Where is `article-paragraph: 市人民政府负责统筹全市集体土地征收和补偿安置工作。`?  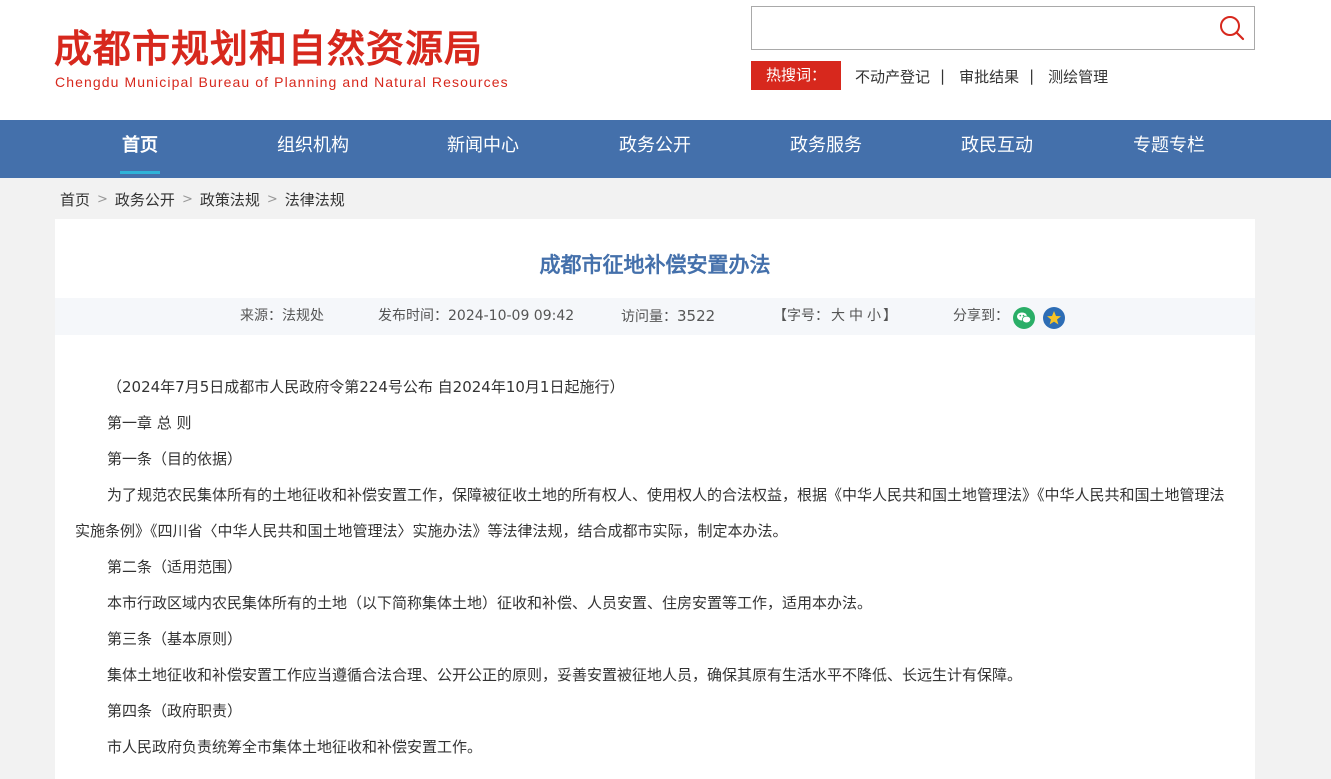
article-paragraph: 市人民政府负责统筹全市集体土地征收和补偿安置工作。 is located at coordinates (295, 747).